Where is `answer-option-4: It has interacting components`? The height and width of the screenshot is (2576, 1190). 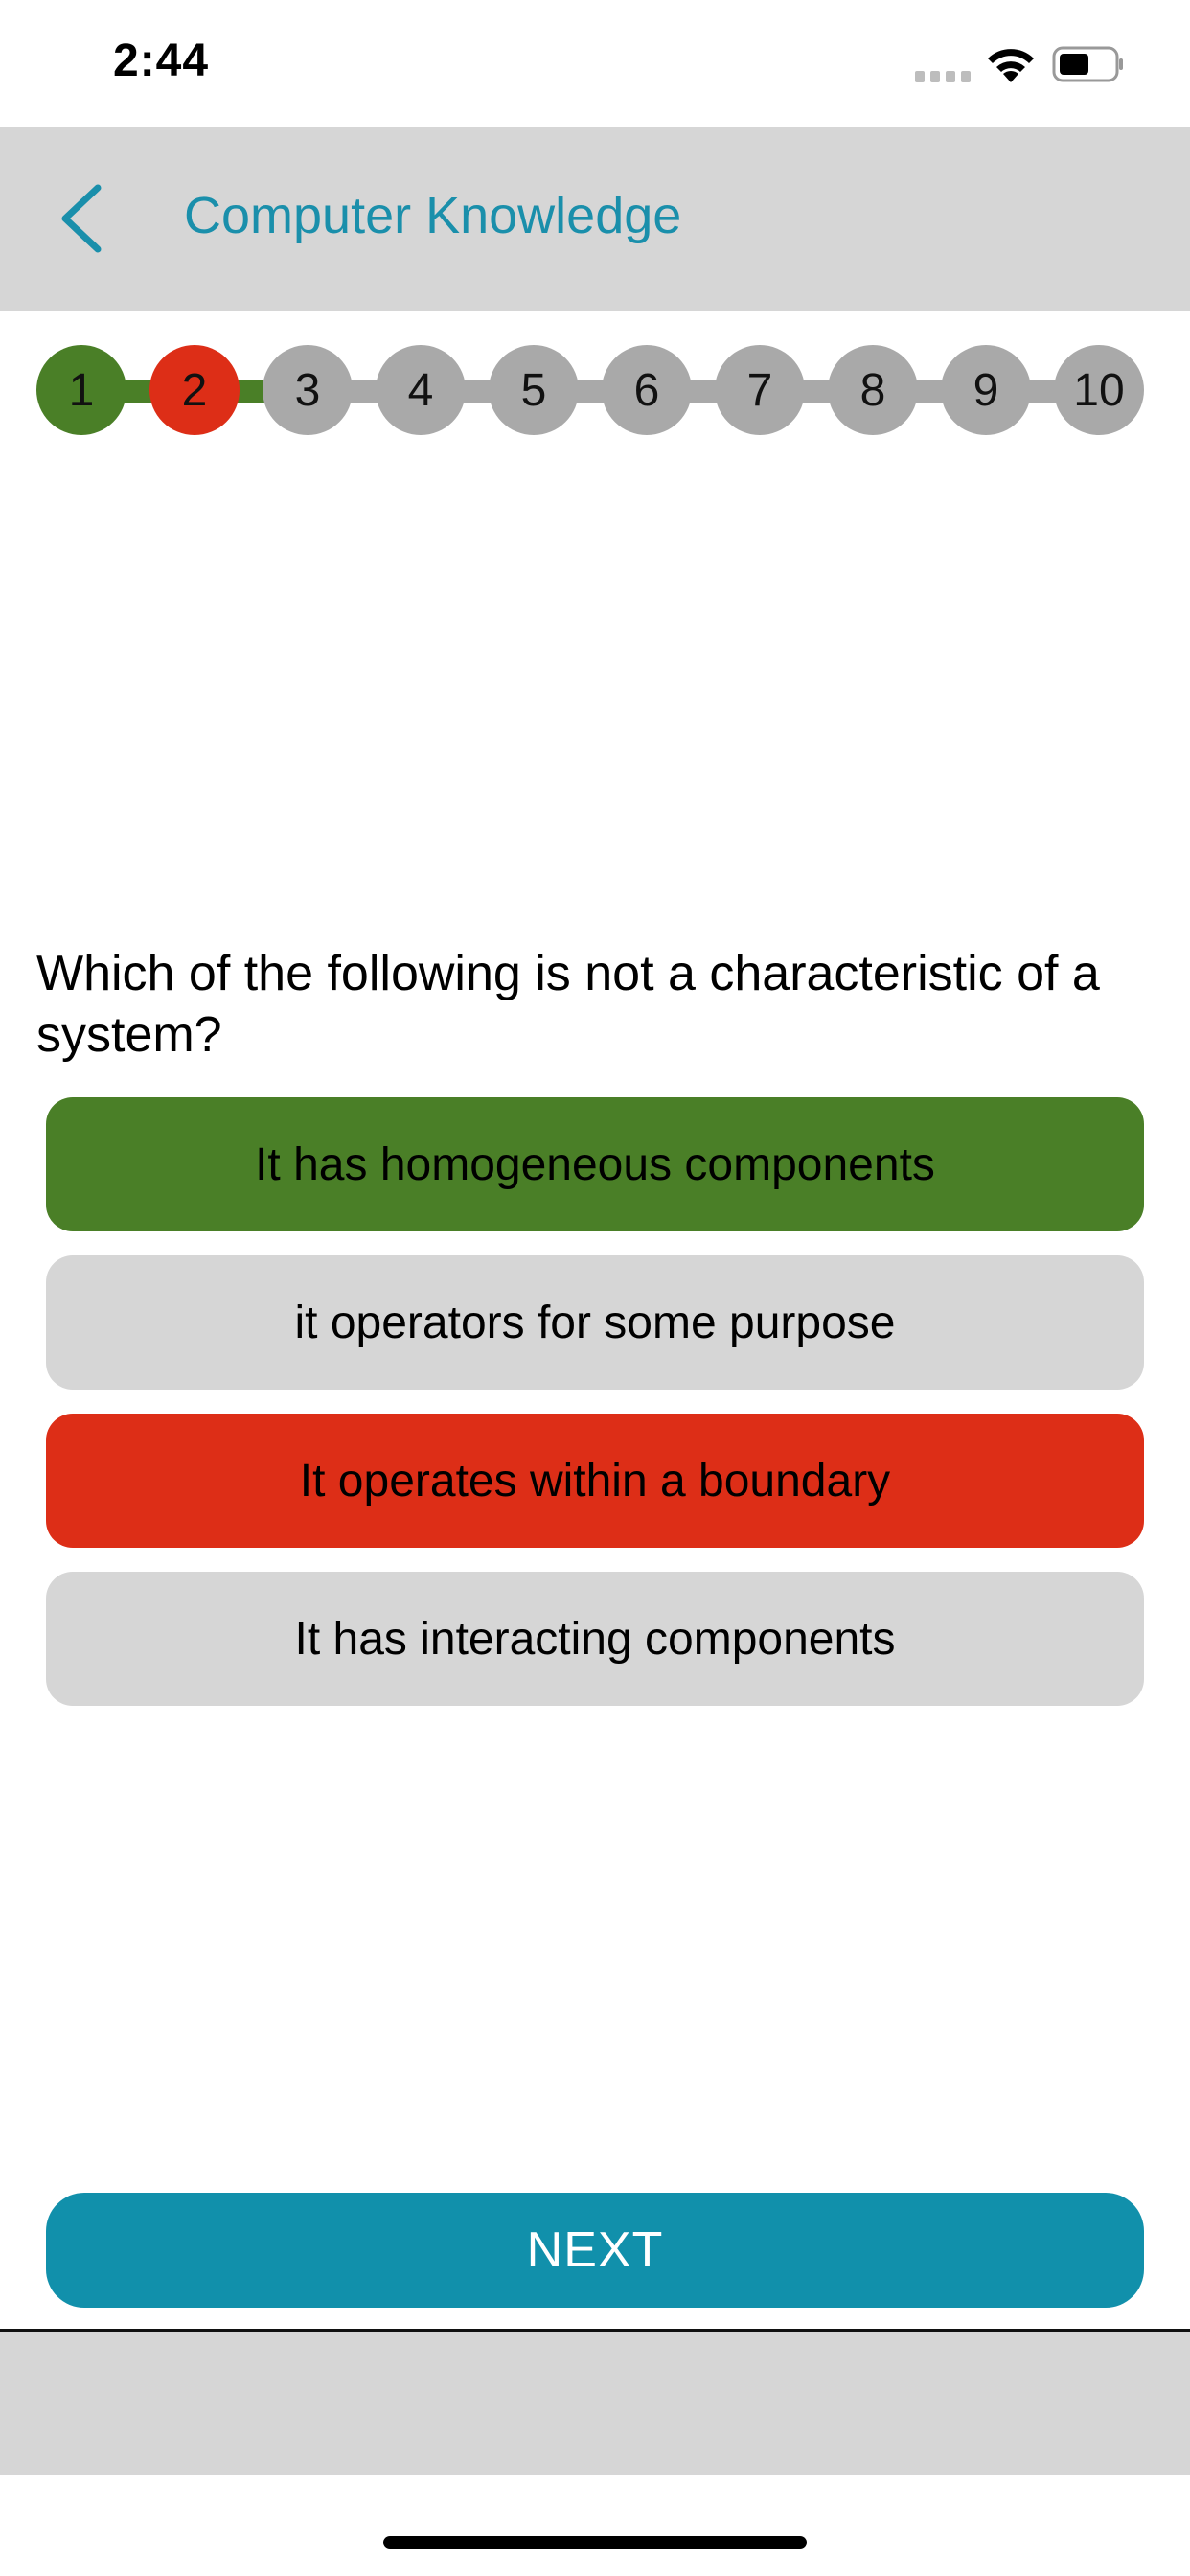 answer-option-4: It has interacting components is located at coordinates (595, 1639).